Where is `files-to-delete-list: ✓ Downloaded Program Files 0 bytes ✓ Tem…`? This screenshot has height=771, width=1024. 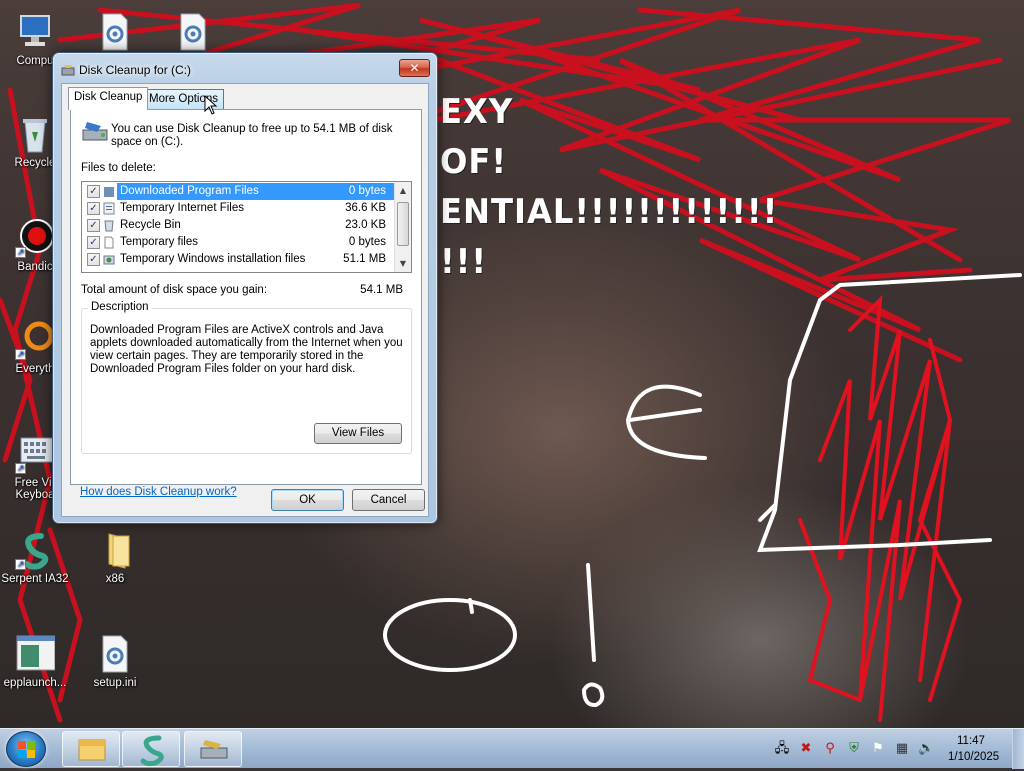
files-to-delete-list: ✓ Downloaded Program Files 0 bytes ✓ Tem… is located at coordinates (246, 227).